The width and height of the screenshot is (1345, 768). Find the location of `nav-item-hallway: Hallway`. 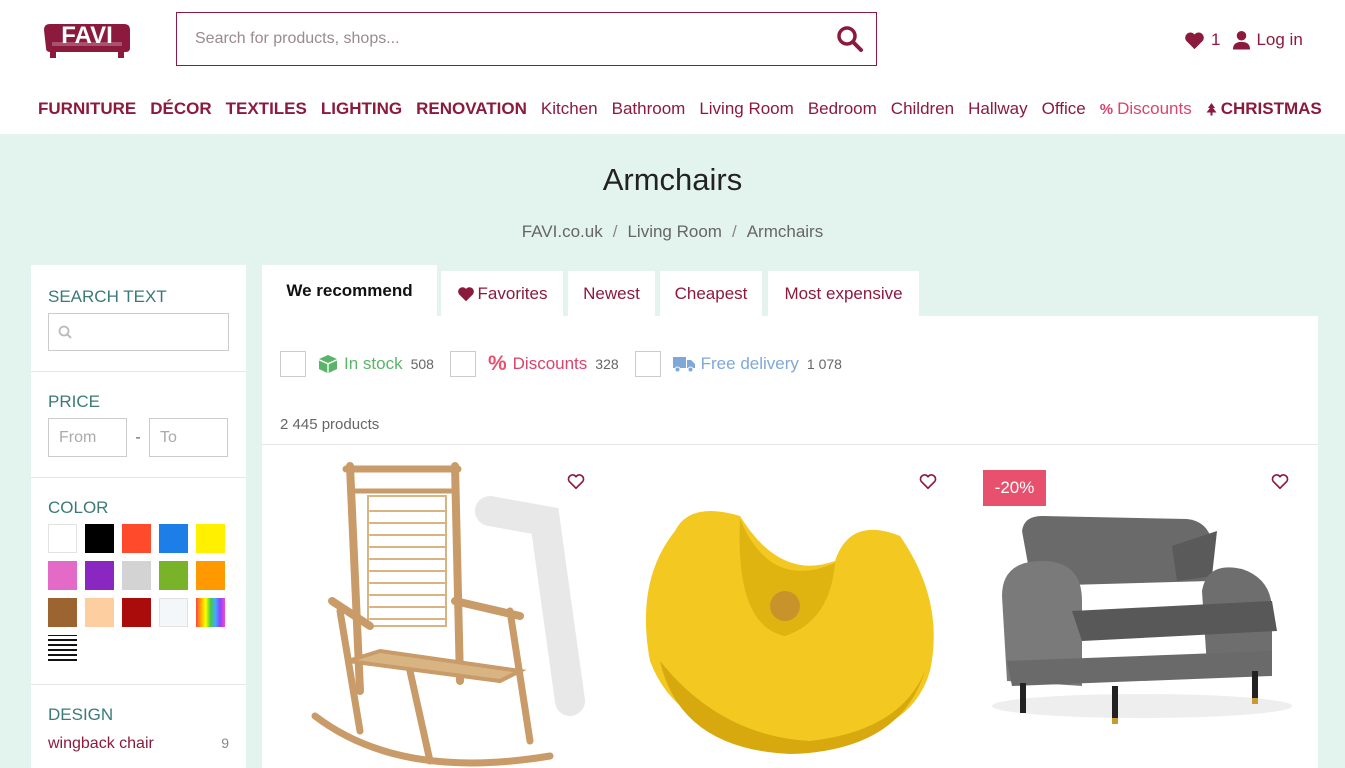

nav-item-hallway: Hallway is located at coordinates (998, 109).